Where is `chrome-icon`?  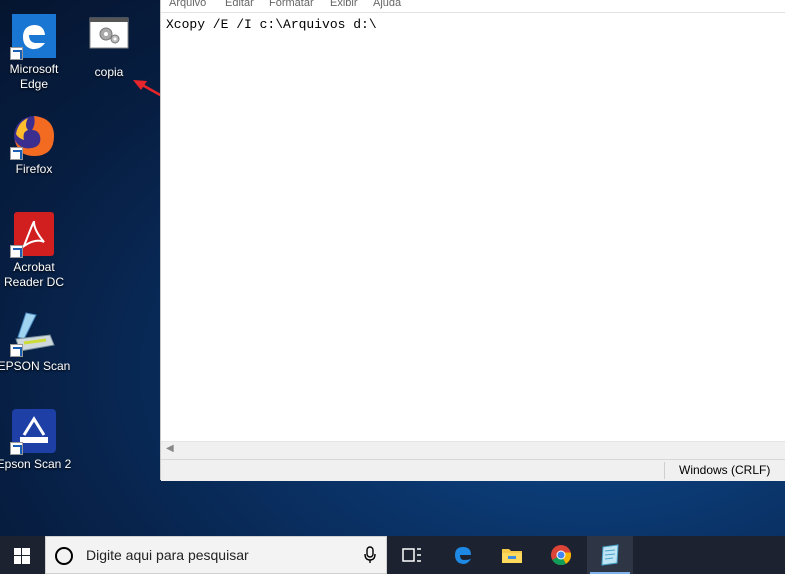 chrome-icon is located at coordinates (561, 555).